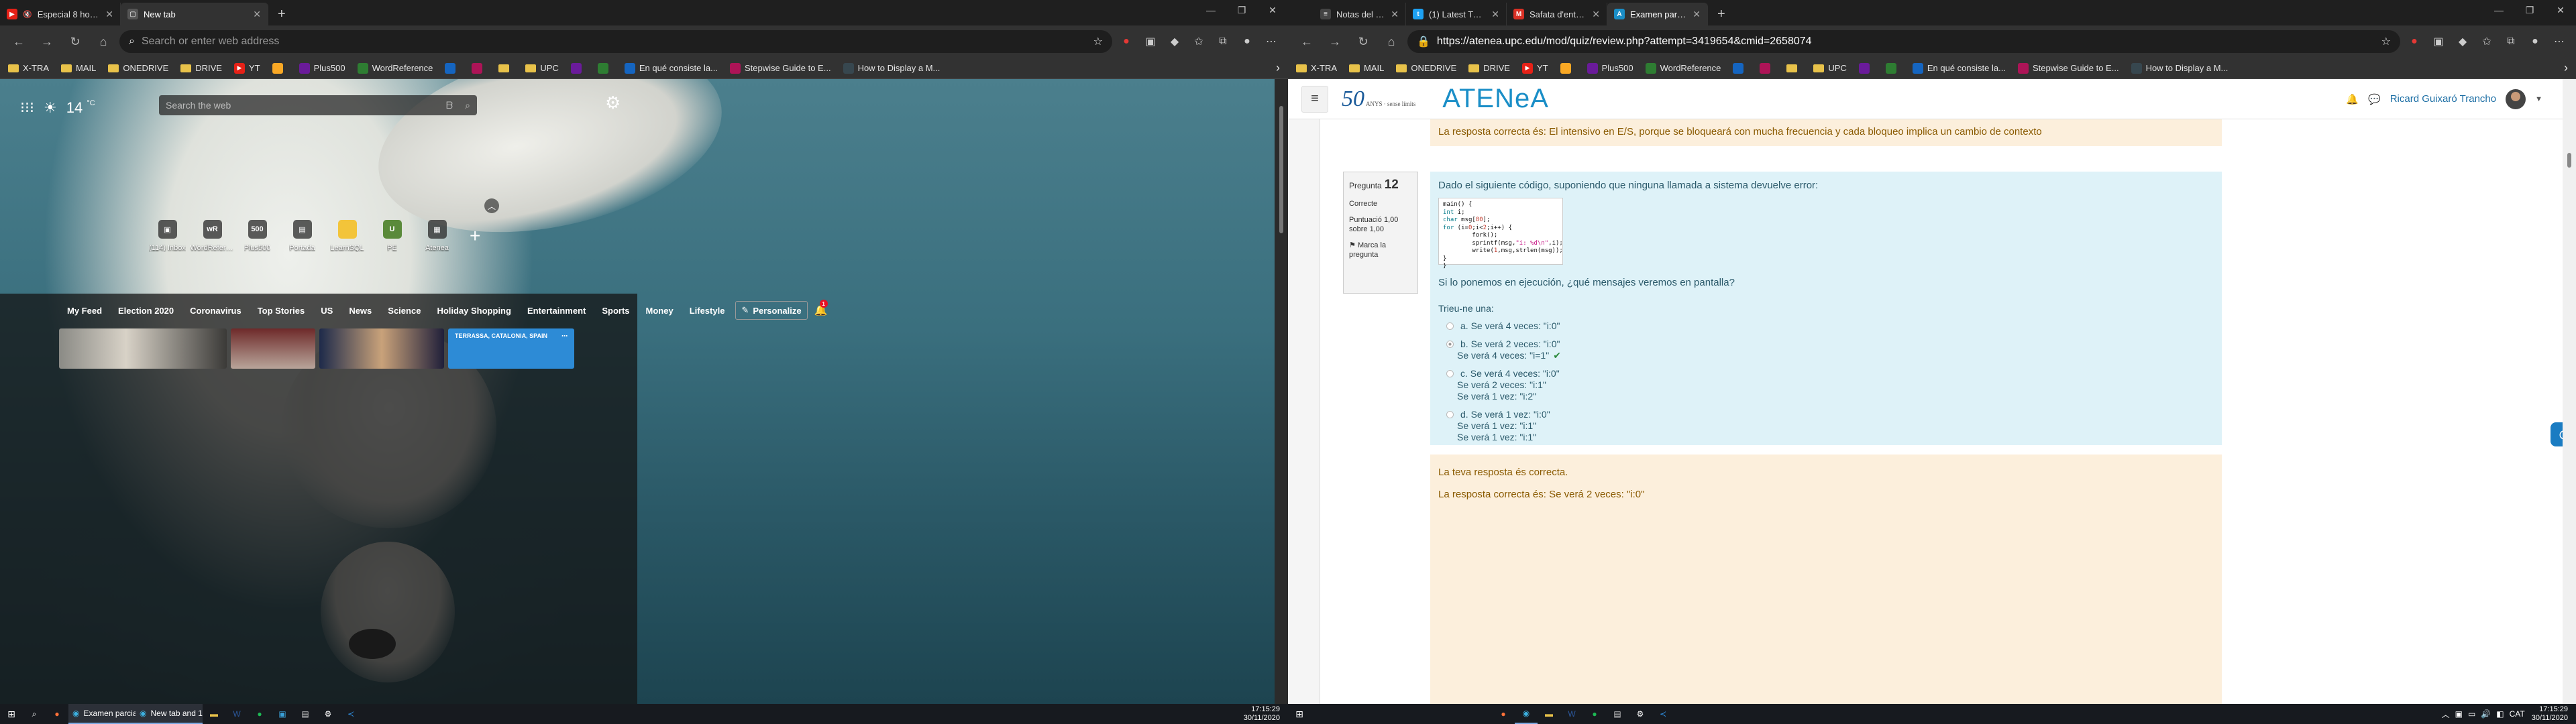 This screenshot has height=724, width=2576. I want to click on tab-youtube: ▶ 🔇 Especial 8 horas de Red De... ✕, so click(60, 14).